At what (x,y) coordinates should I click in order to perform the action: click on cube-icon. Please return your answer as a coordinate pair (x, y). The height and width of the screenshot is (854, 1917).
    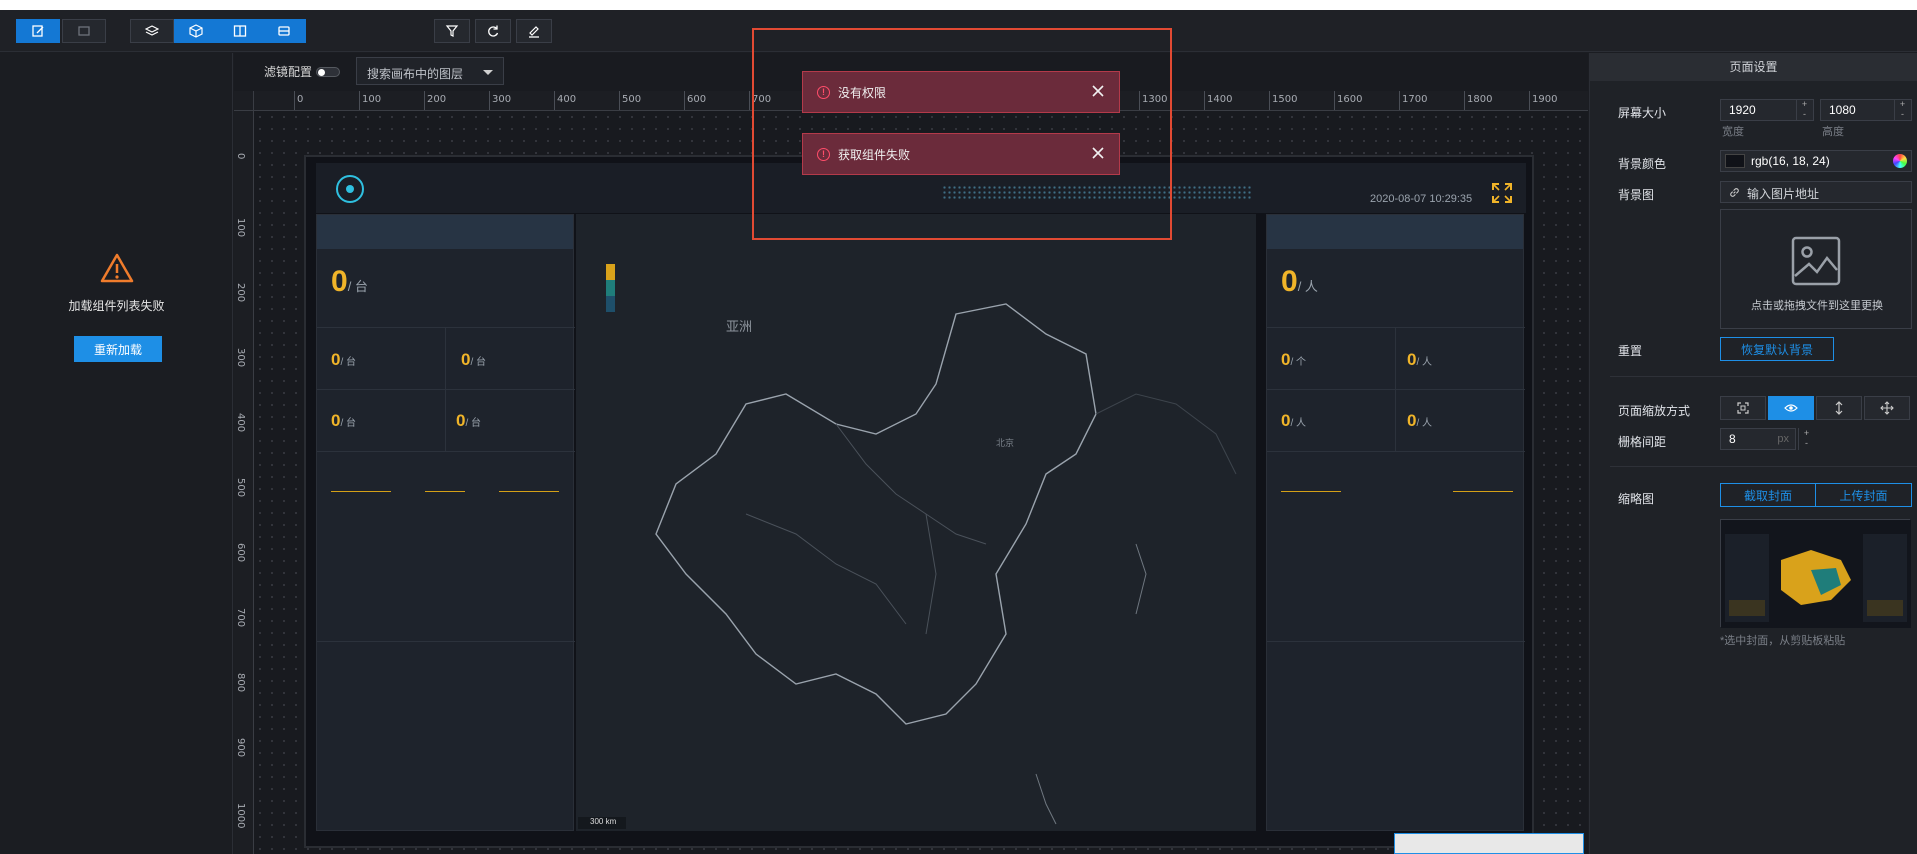
    Looking at the image, I should click on (196, 31).